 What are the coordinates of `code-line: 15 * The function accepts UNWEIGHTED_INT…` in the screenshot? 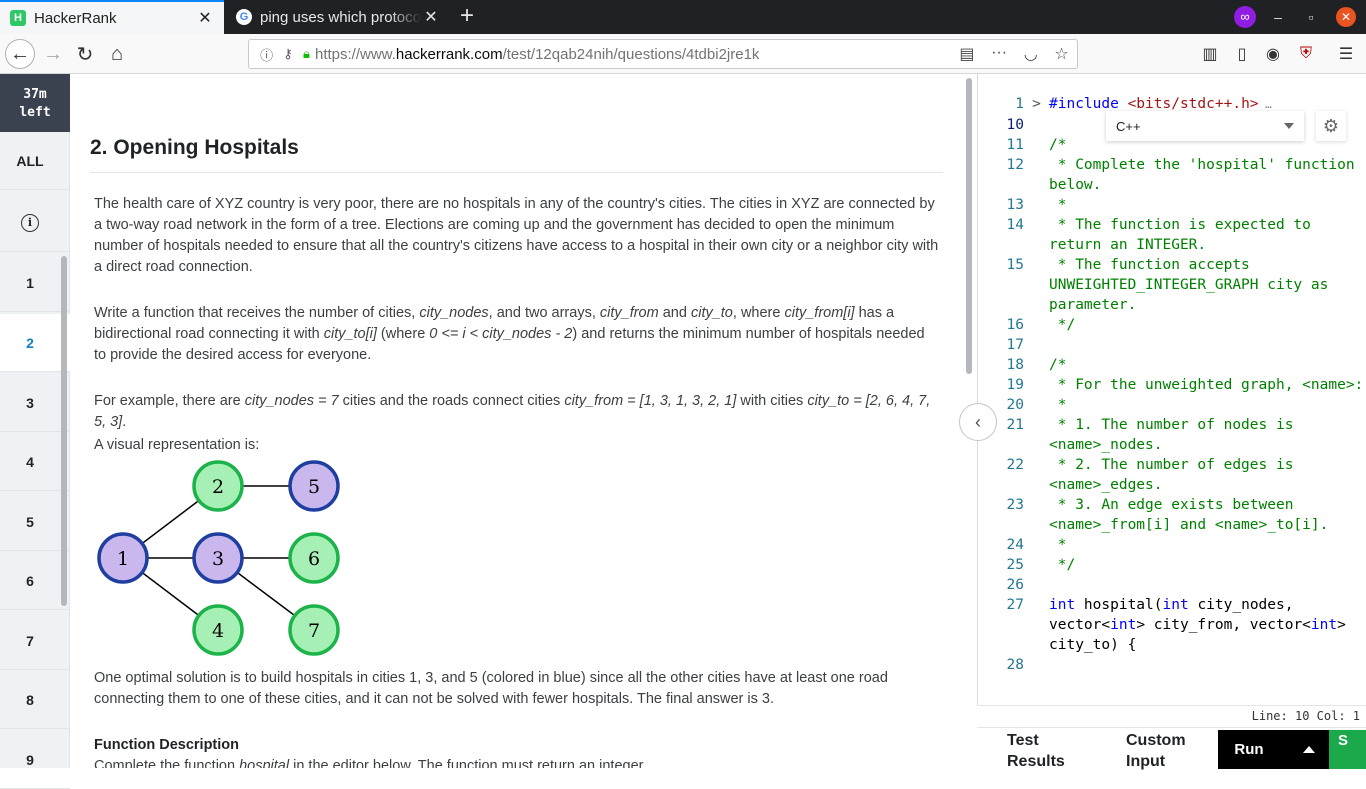 It's located at (1172, 285).